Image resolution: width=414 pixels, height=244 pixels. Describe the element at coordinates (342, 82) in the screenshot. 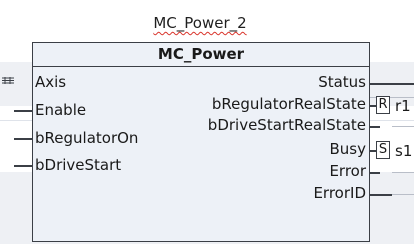

I see `output-pin-status: Status` at that location.